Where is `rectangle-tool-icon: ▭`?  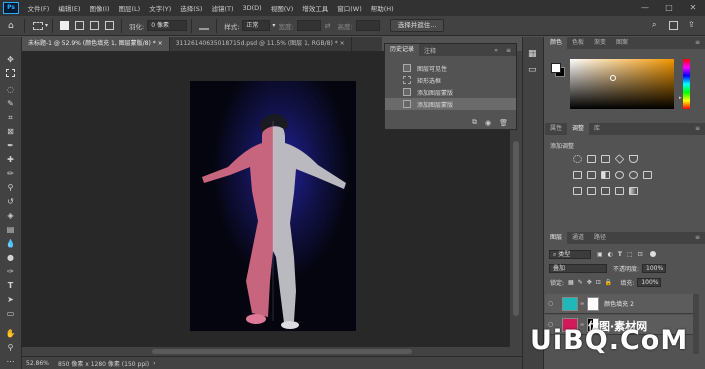 rectangle-tool-icon: ▭ is located at coordinates (10, 313).